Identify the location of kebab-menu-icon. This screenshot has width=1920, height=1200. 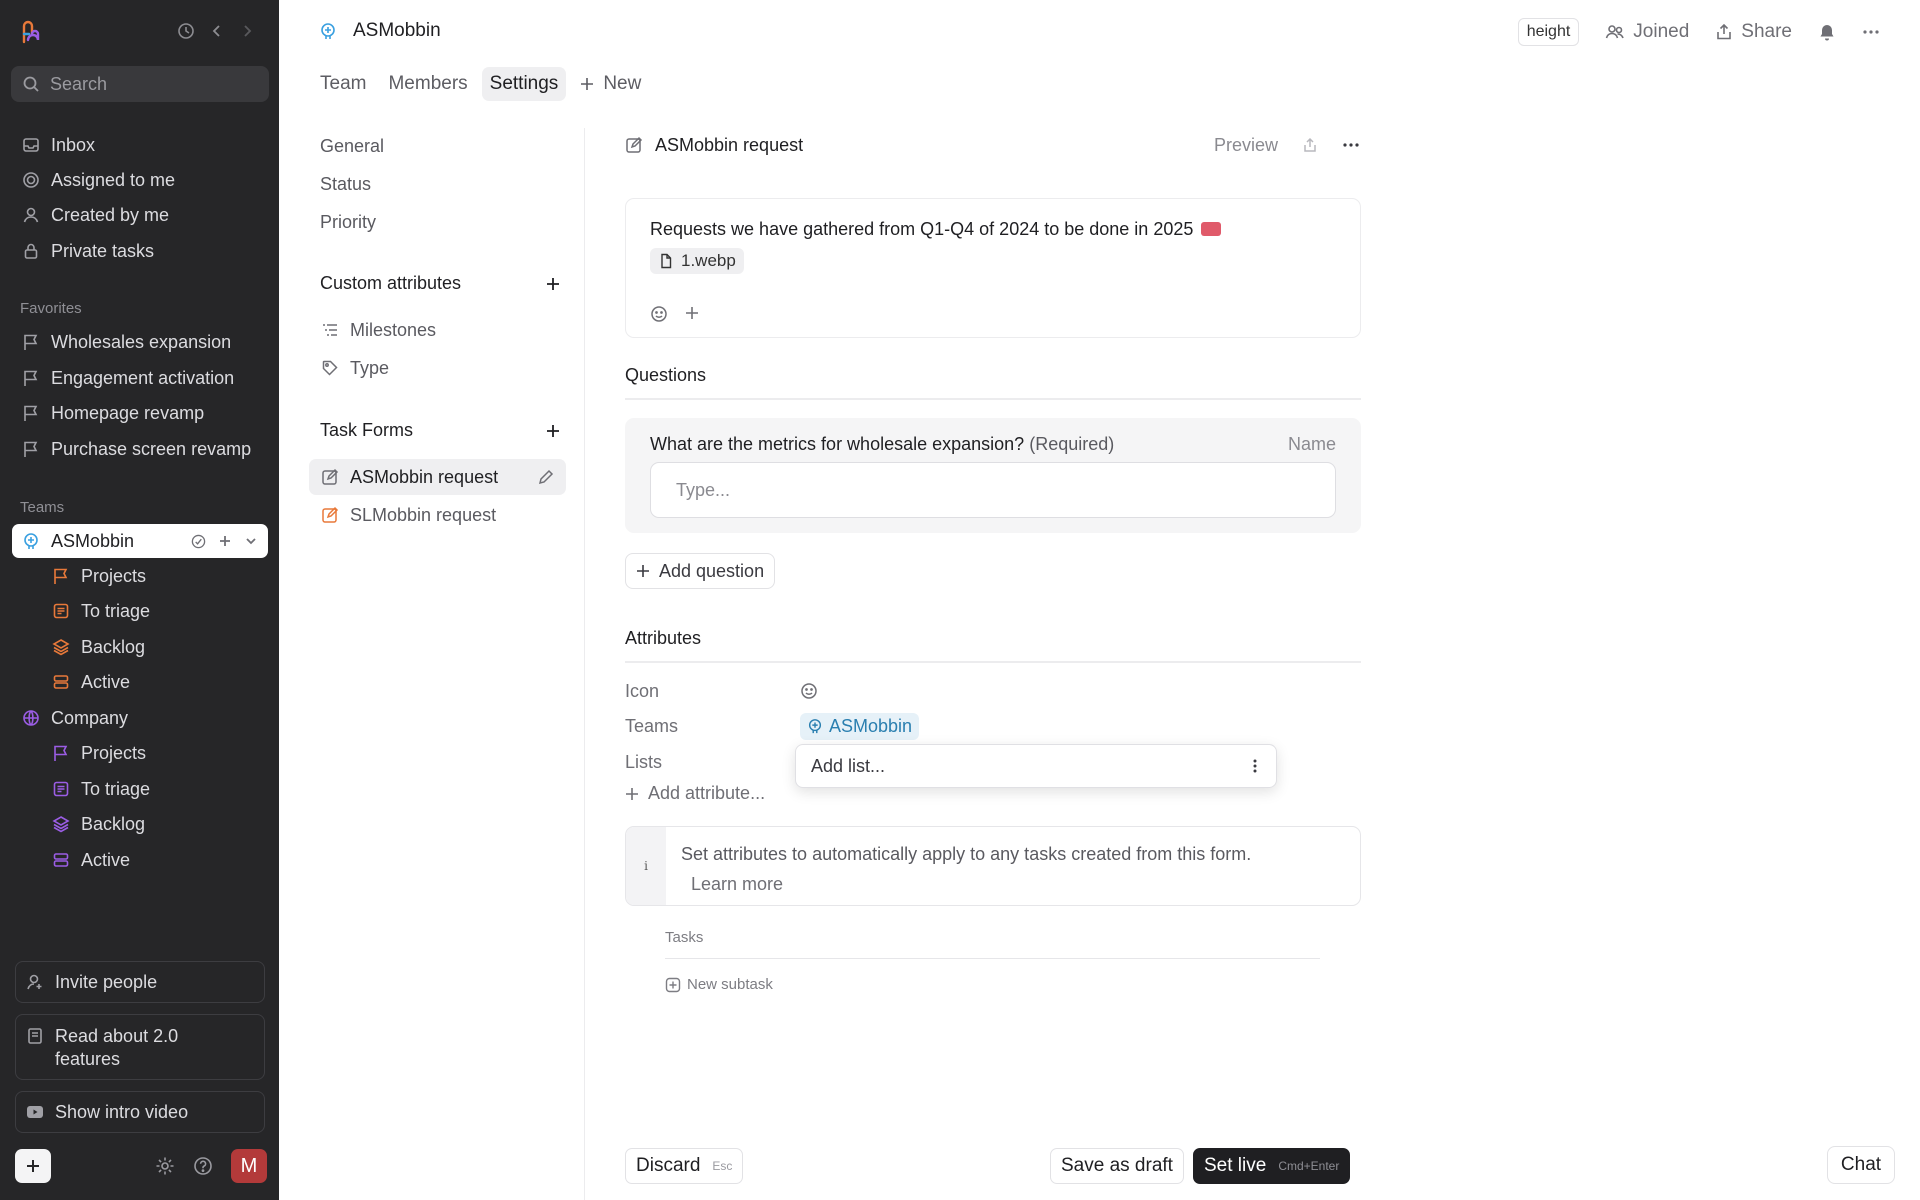
(1255, 766).